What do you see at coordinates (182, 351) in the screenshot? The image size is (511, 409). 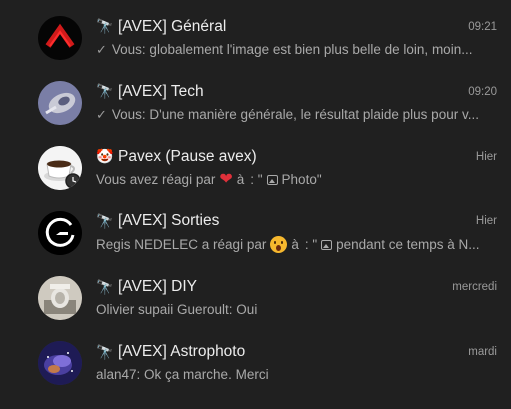 I see `chat-title-text: [AVEX] Astrophoto` at bounding box center [182, 351].